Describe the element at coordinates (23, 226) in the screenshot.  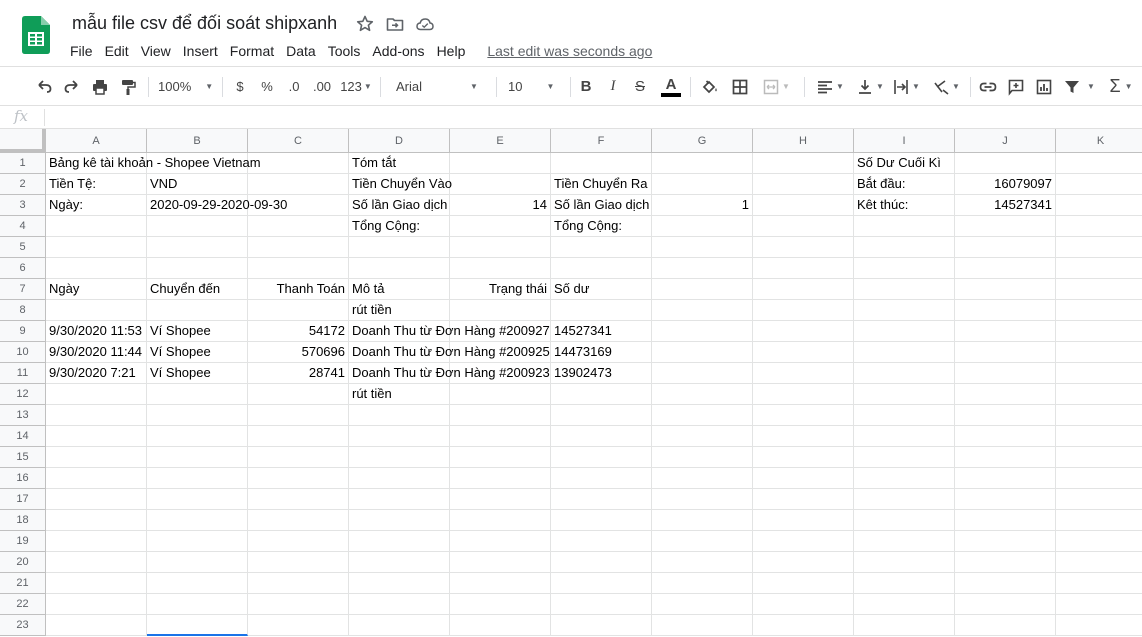
I see `row-header-4: 4` at that location.